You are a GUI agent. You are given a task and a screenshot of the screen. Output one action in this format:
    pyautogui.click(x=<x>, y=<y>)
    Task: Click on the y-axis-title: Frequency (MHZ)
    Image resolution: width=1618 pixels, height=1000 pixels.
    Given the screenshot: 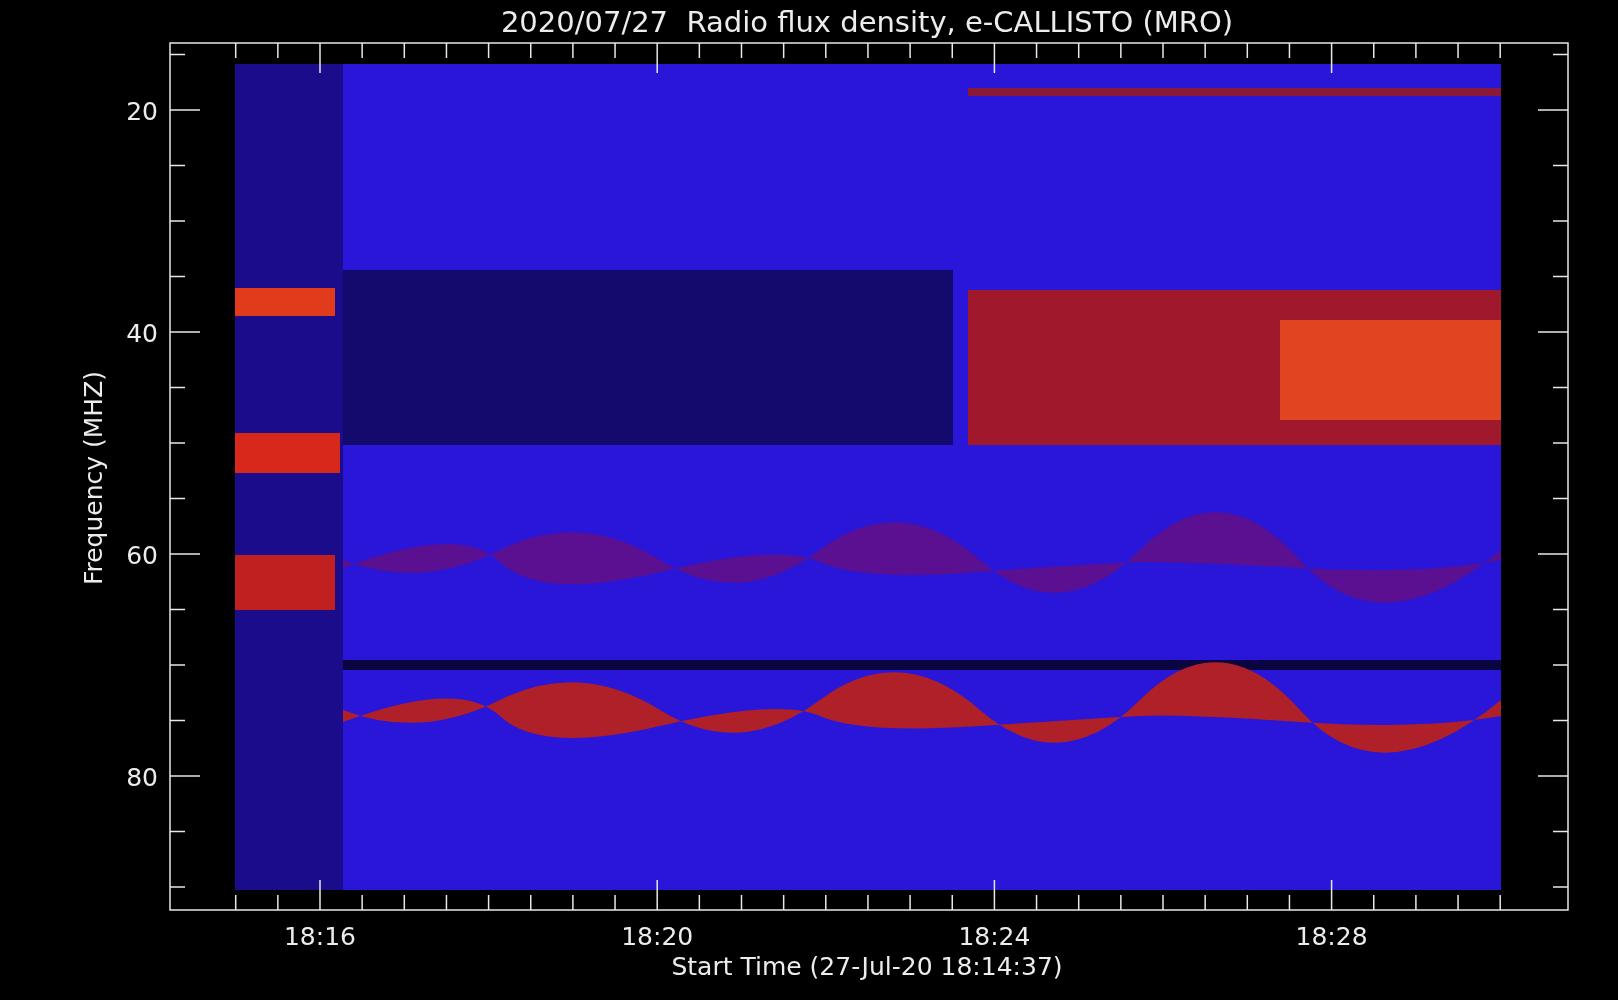 What is the action you would take?
    pyautogui.click(x=93, y=478)
    